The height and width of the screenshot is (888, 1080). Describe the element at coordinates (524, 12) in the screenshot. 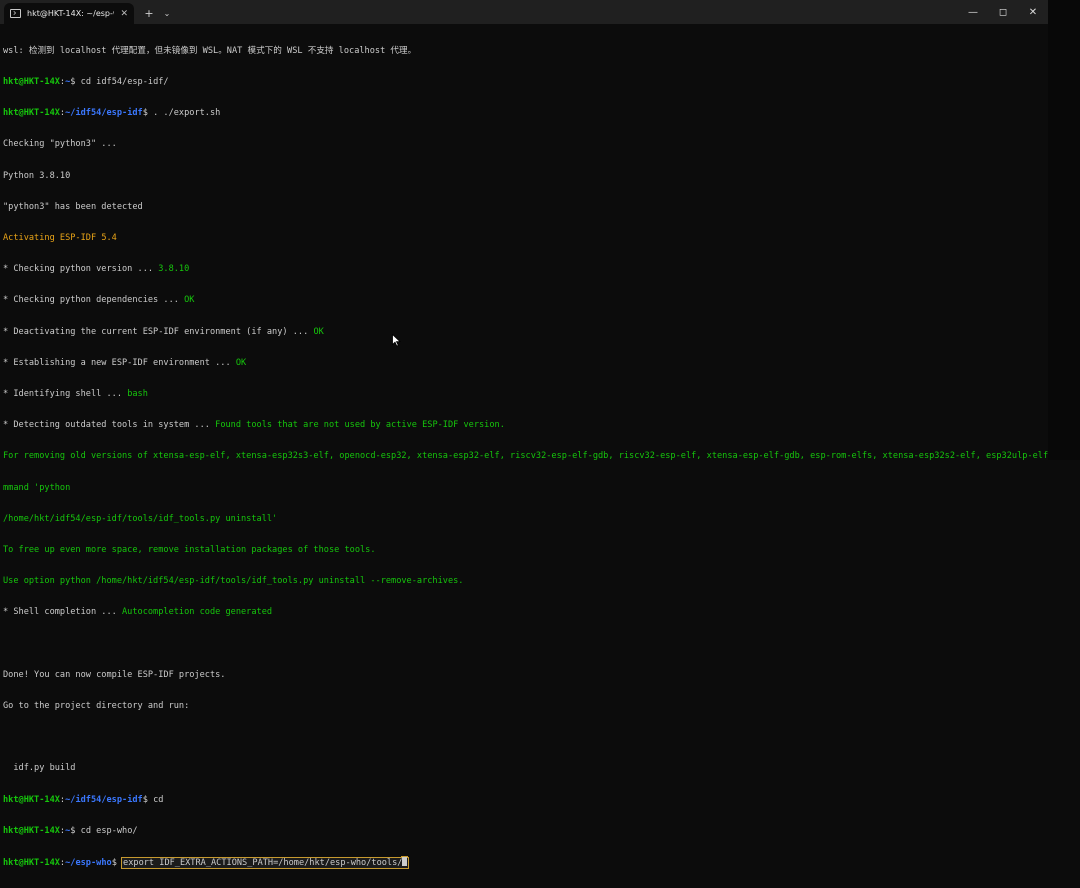

I see `title-bar: hkt@HKT-14X: ~/esp-who ✕ + ⌄ — ◻ ✕` at that location.